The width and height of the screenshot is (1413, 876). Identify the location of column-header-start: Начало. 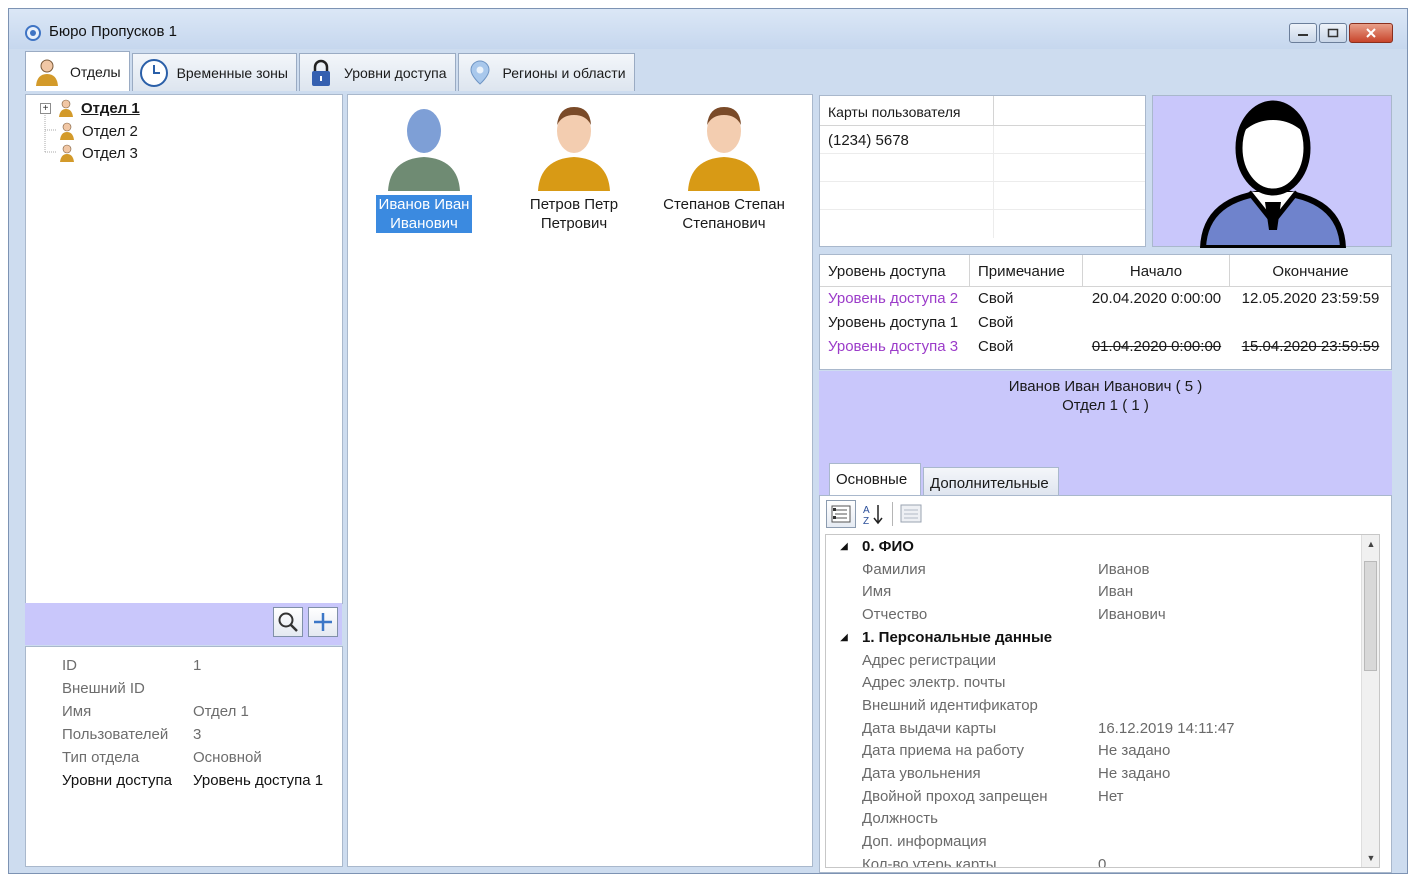
(1156, 270).